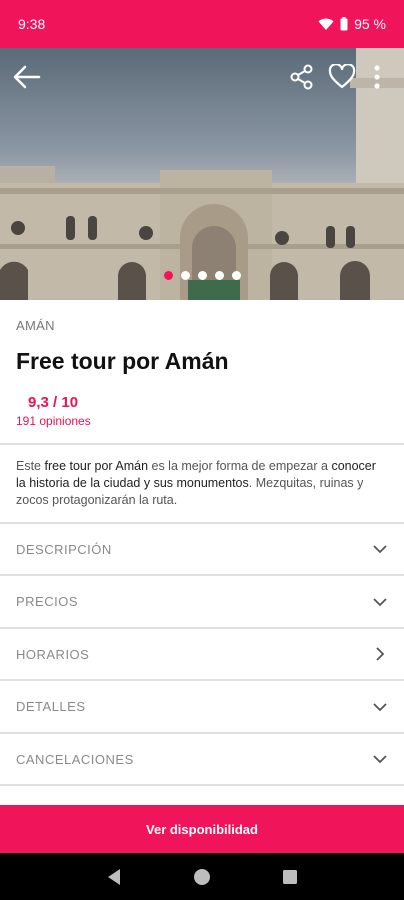 The height and width of the screenshot is (900, 404). Describe the element at coordinates (35, 325) in the screenshot. I see `tour-city: AMÁN` at that location.